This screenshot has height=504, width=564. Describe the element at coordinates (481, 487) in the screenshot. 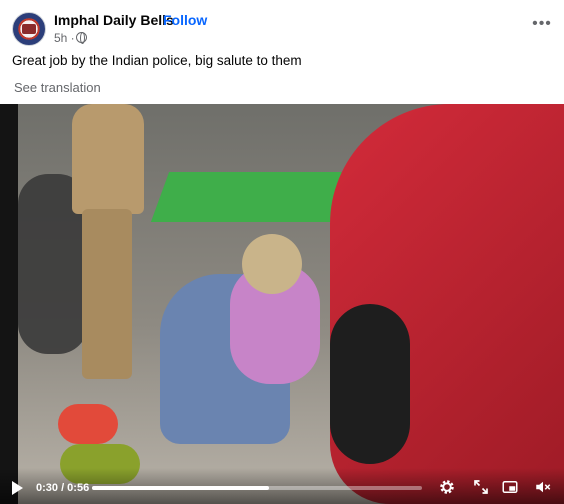

I see `fullscreen-expand-icon` at that location.